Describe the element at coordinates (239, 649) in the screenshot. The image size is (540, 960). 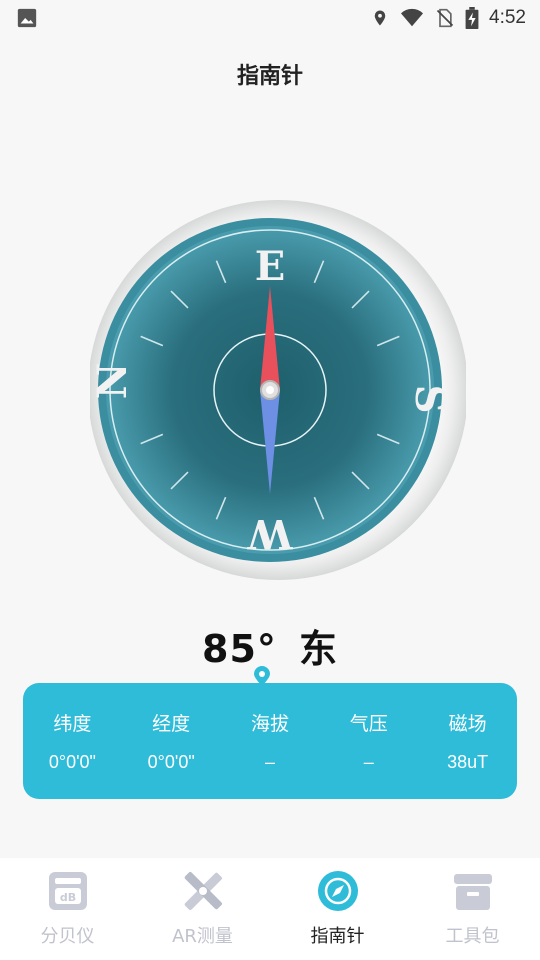
I see `heading-degrees: 85°` at that location.